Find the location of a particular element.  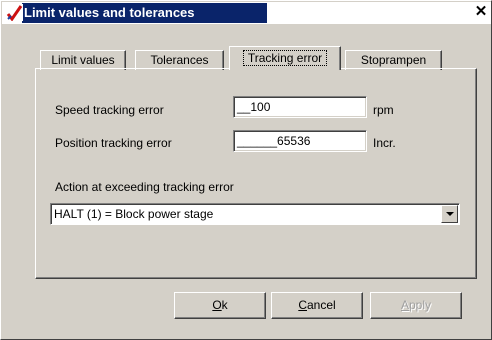

action-label: Action at exceeding tracking error is located at coordinates (144, 187).